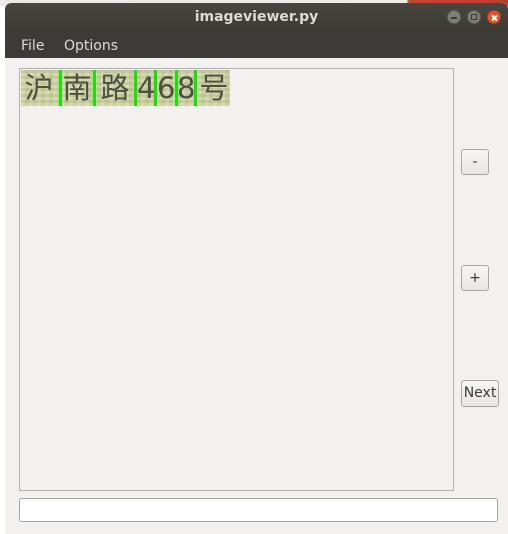  Describe the element at coordinates (494, 17) in the screenshot. I see `close-icon` at that location.